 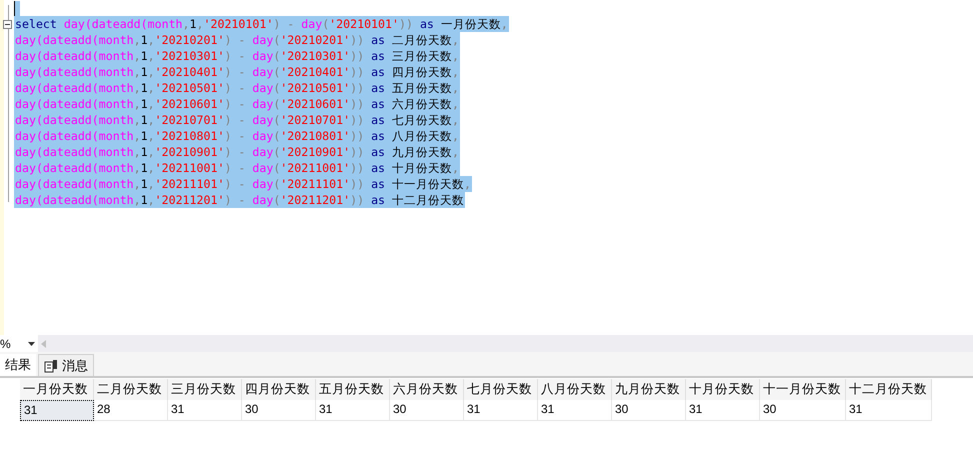 I want to click on column-header: 一月份天数, so click(x=57, y=389).